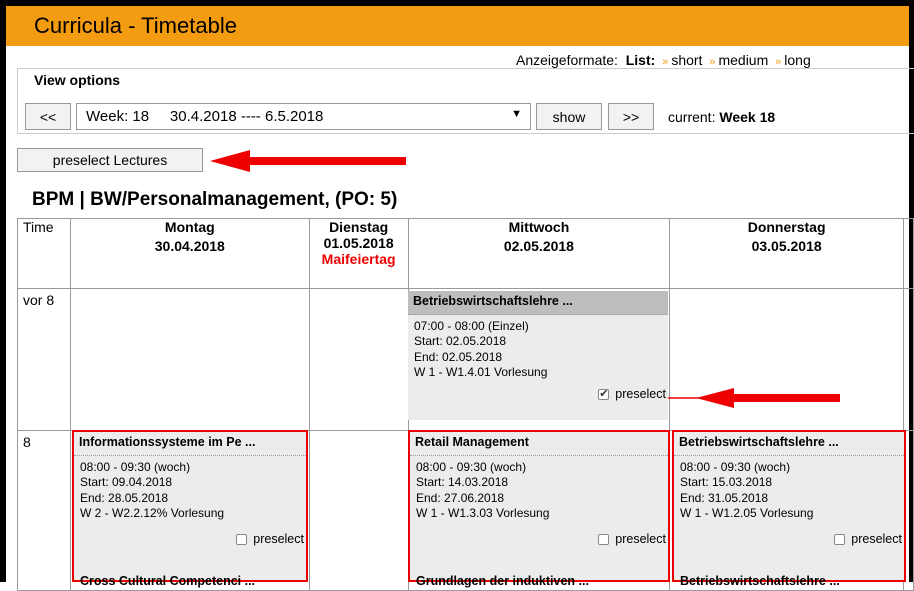 The image size is (914, 591). What do you see at coordinates (797, 60) in the screenshot?
I see `format-long-link: long` at bounding box center [797, 60].